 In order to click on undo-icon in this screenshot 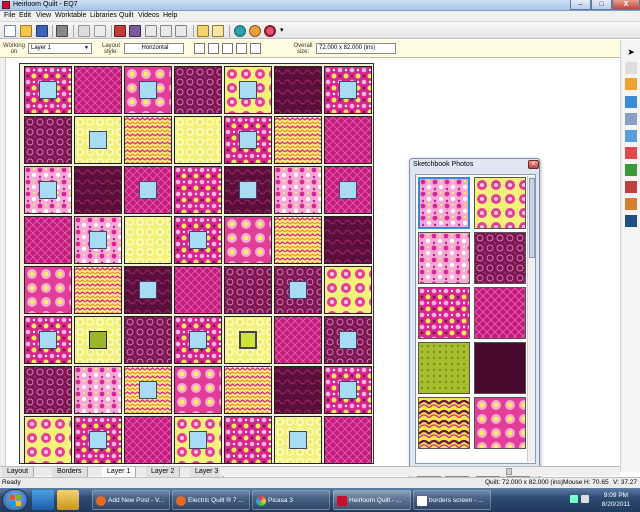, I will do `click(100, 31)`.